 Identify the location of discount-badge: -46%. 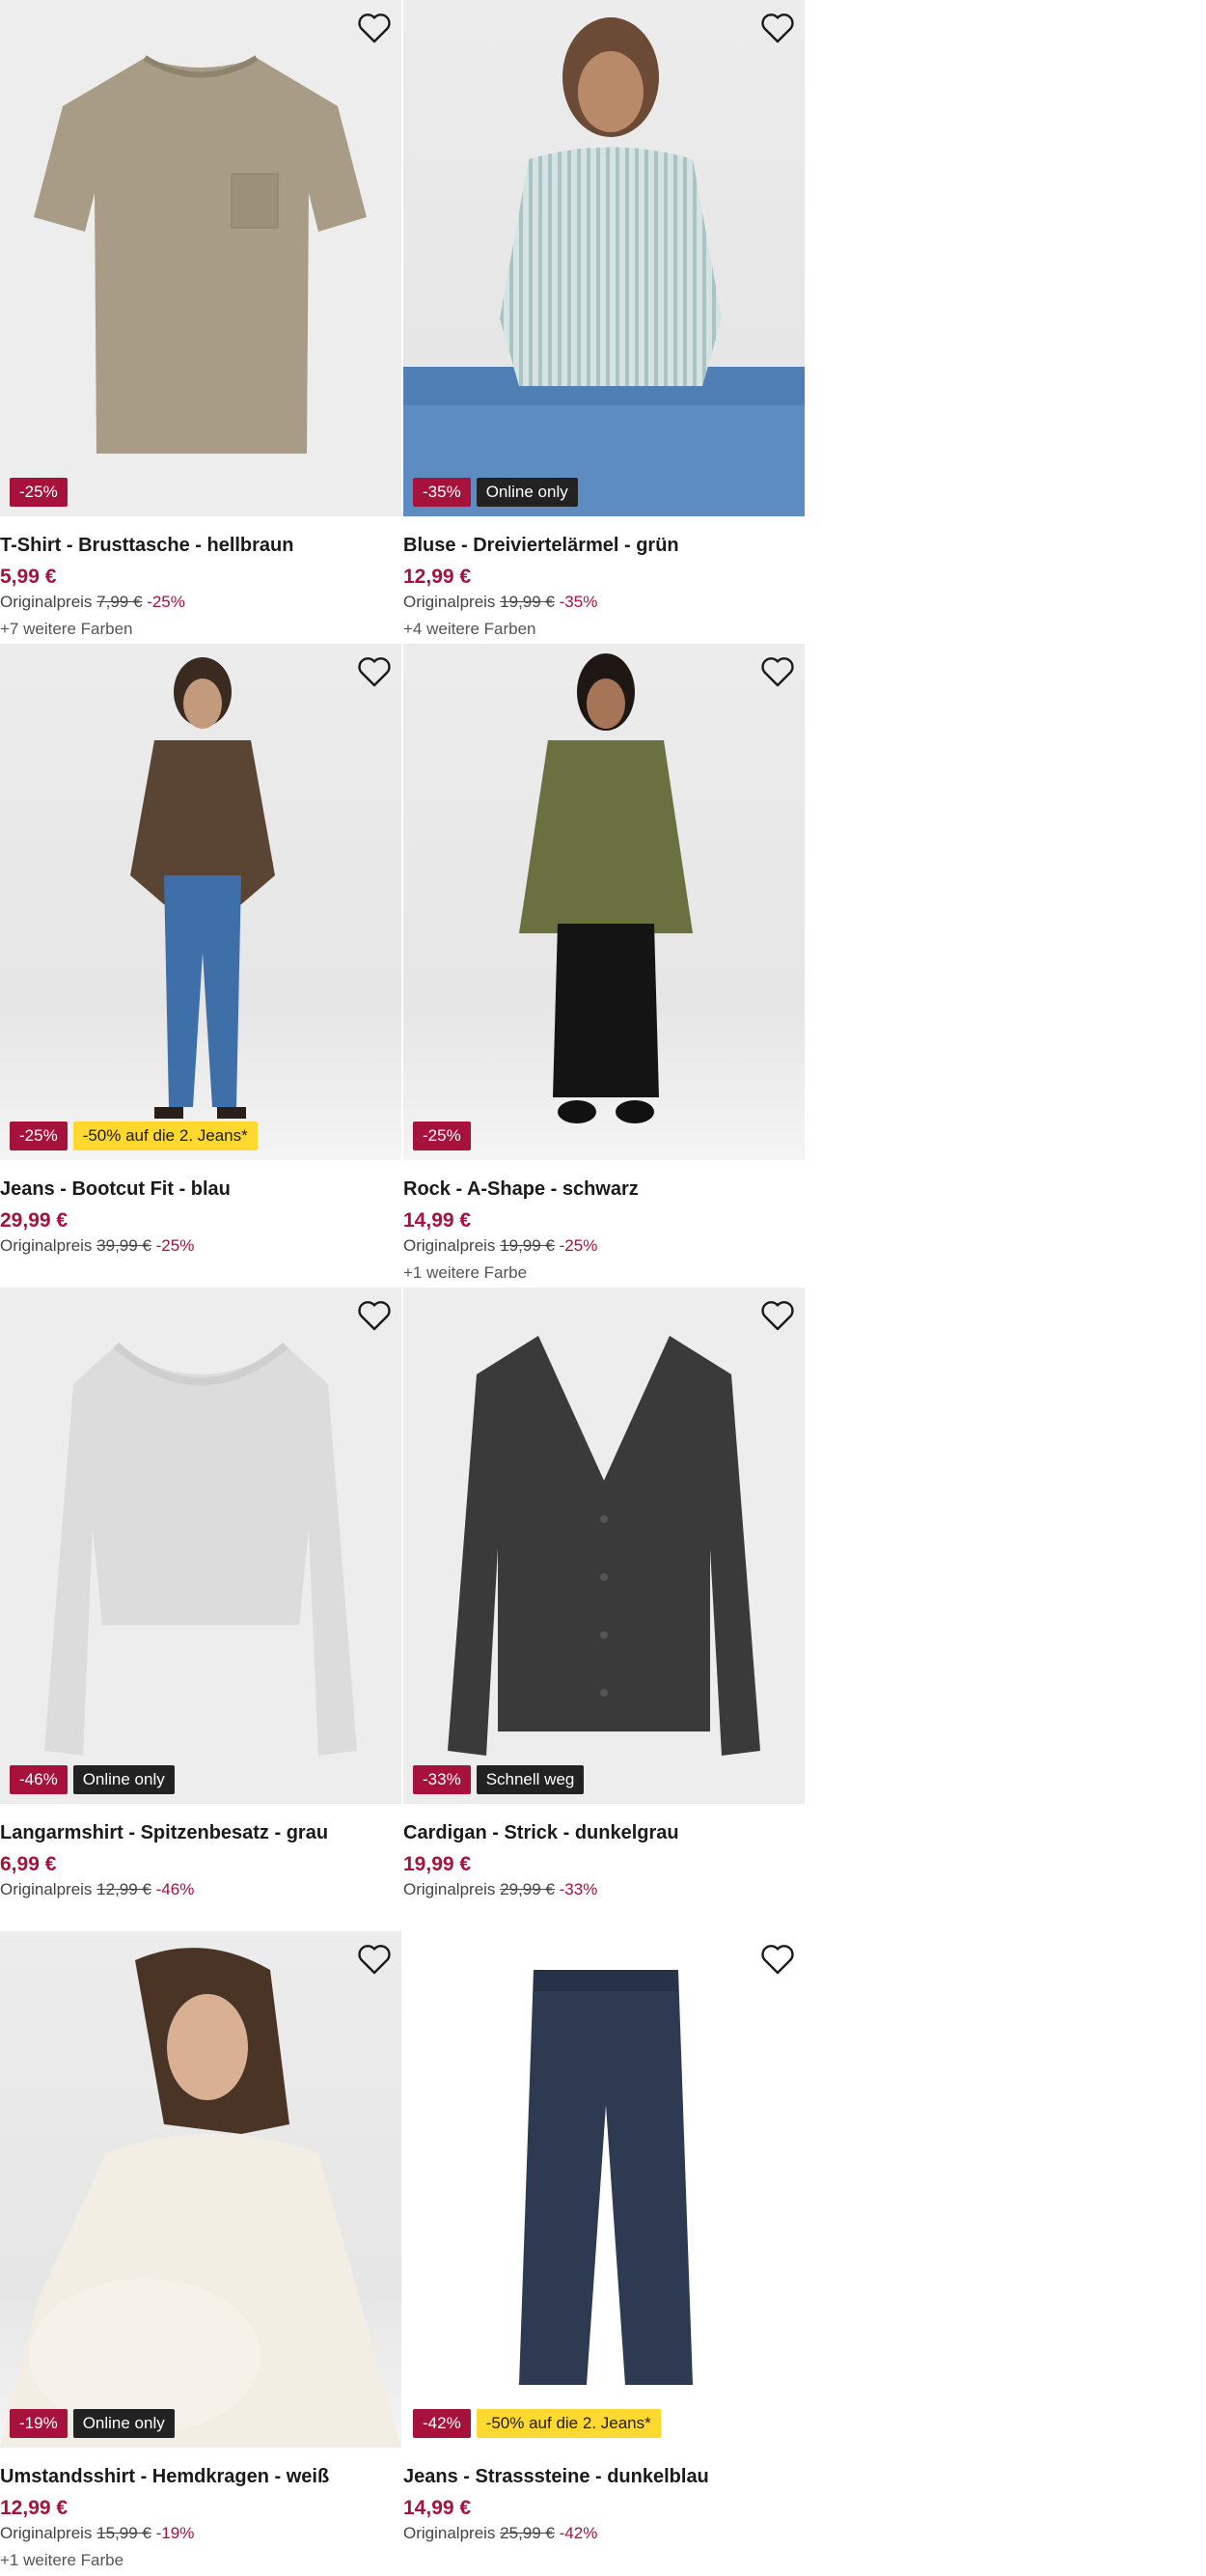
(39, 1779).